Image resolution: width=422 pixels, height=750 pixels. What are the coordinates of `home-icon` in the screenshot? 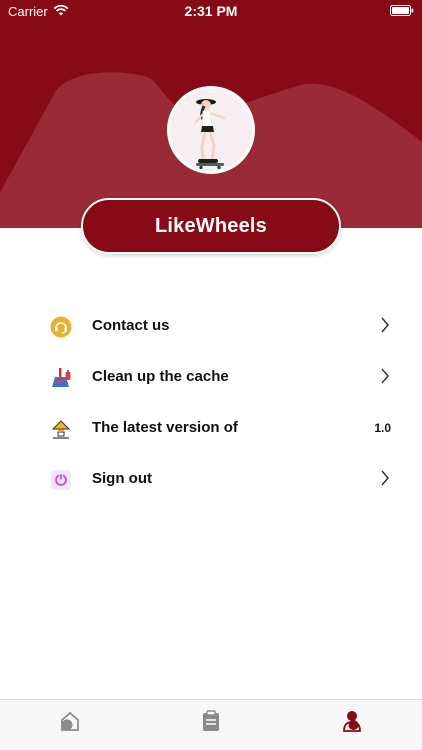 It's located at (70, 721).